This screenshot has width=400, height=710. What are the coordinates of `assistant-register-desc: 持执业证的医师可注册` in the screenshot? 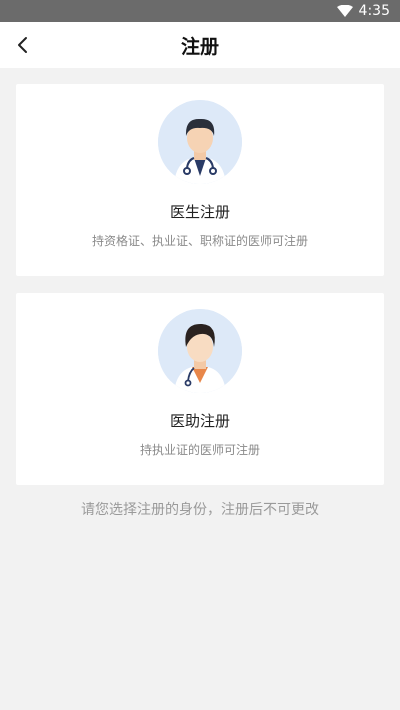 It's located at (199, 450).